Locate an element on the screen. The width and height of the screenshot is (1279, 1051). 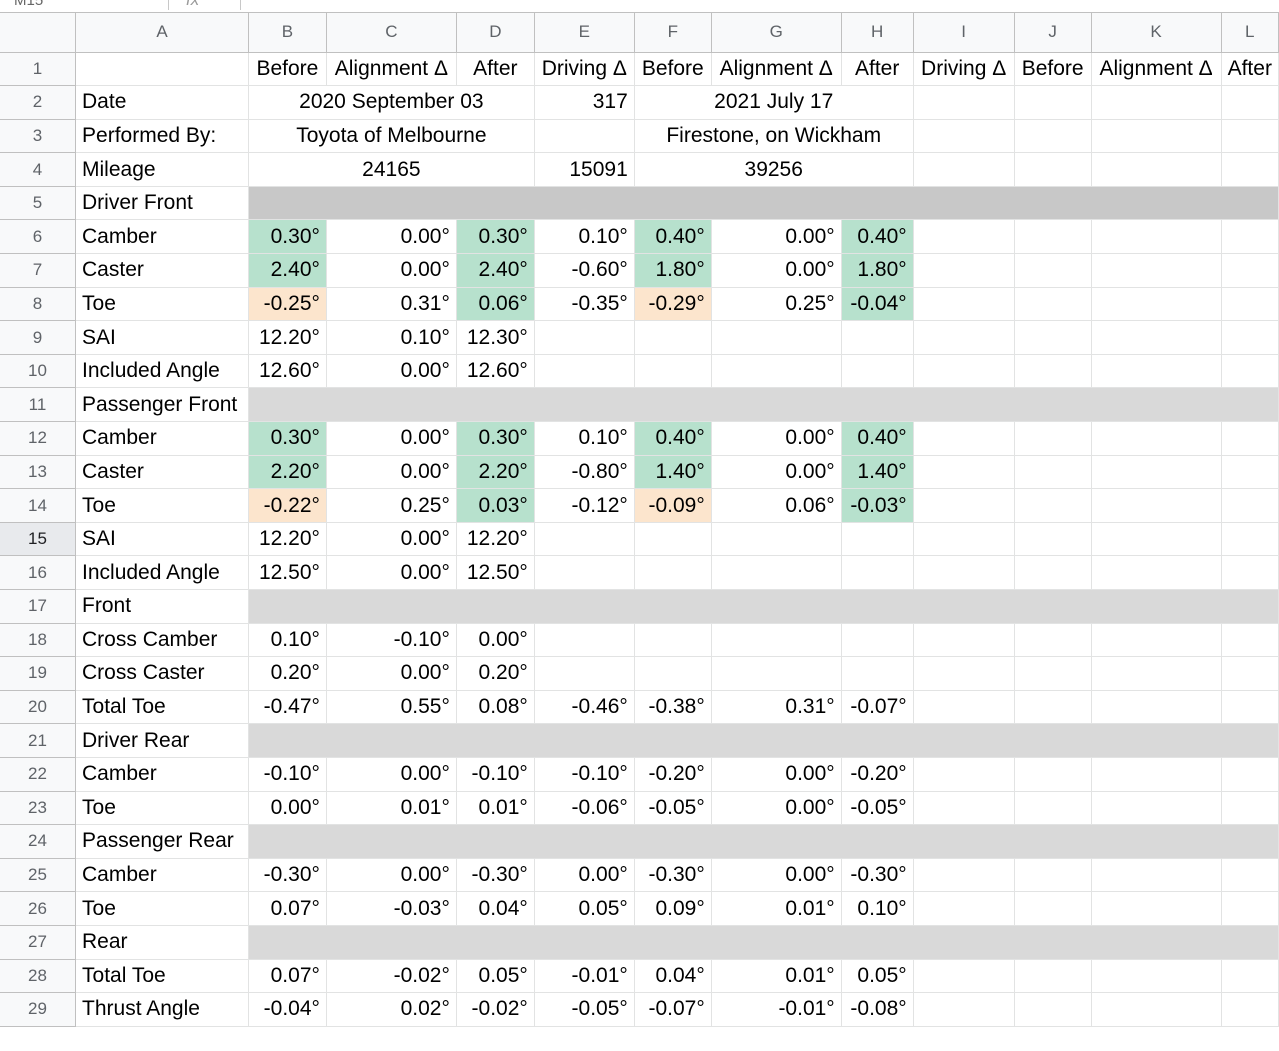
value-cell: 0.04° is located at coordinates (673, 976).